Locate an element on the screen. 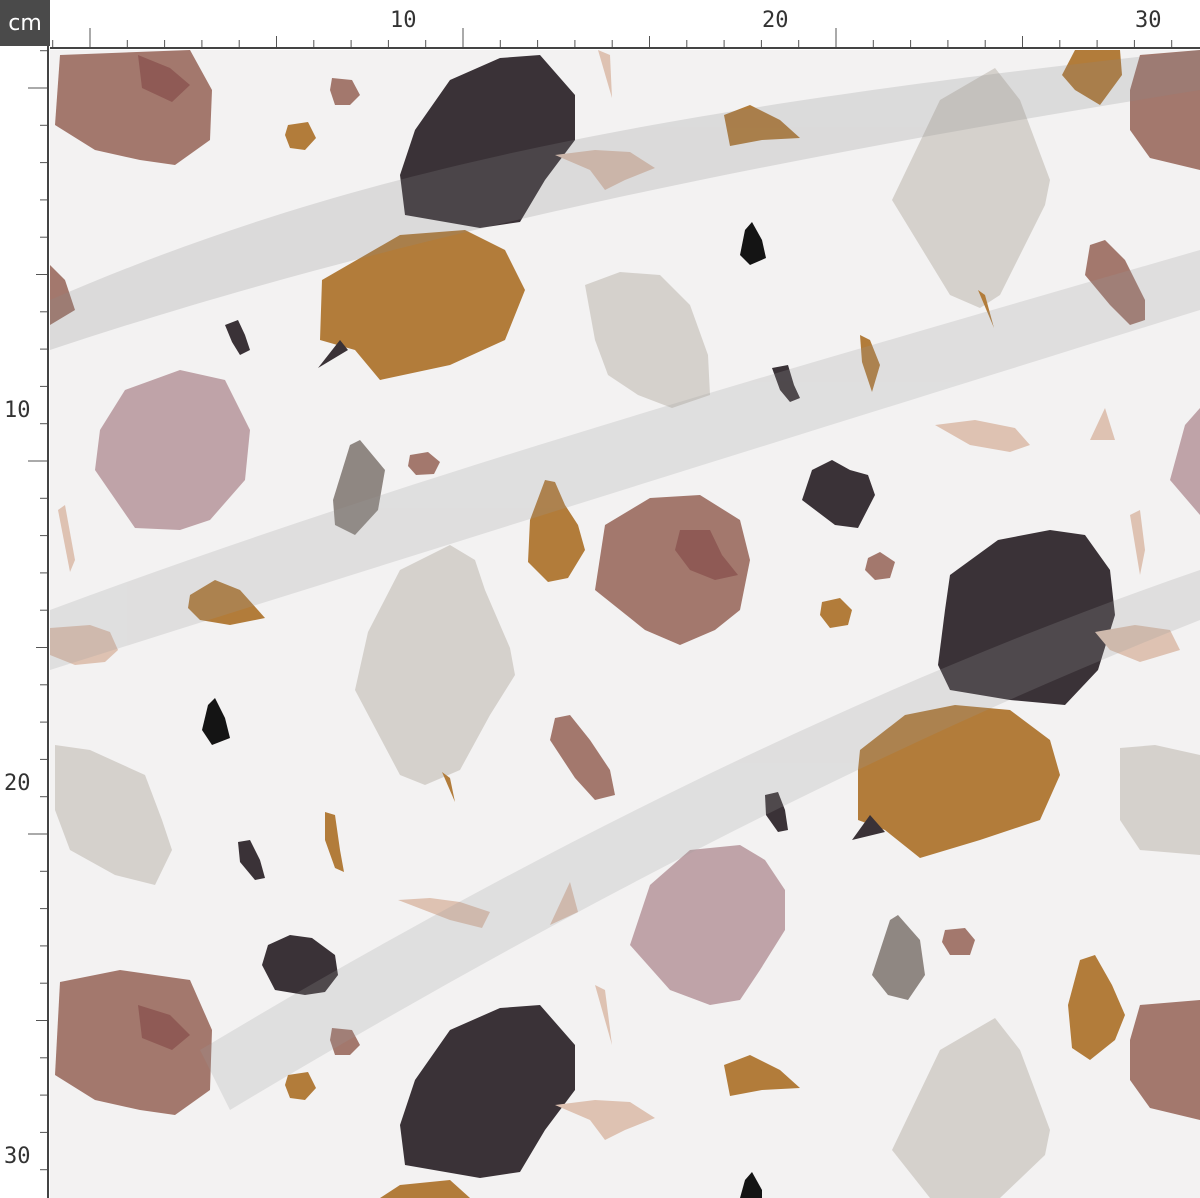 Image resolution: width=1200 pixels, height=1198 pixels. ruler-label-30: 30 is located at coordinates (1148, 20).